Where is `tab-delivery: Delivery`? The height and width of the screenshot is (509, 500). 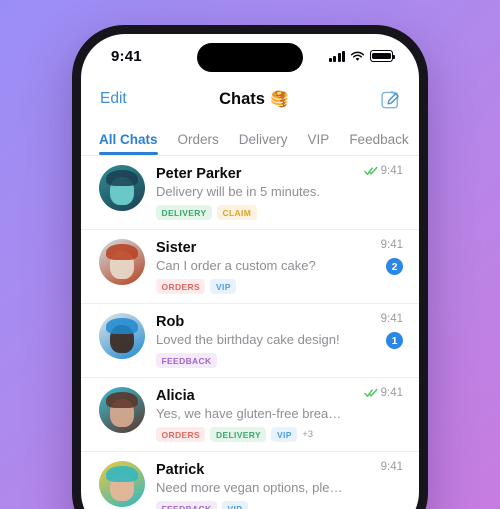 tab-delivery: Delivery is located at coordinates (263, 143).